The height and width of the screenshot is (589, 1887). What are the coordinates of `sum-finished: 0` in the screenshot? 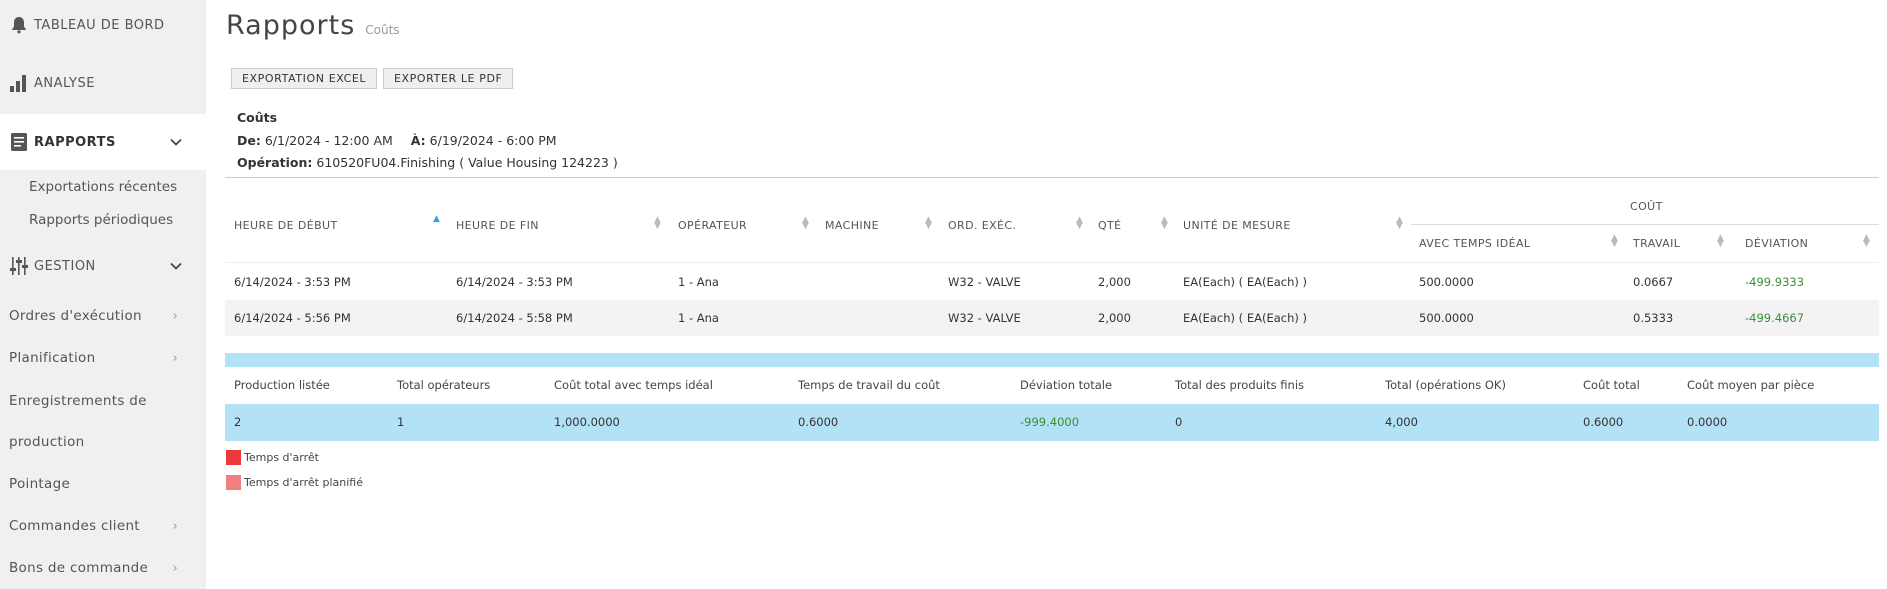 It's located at (1179, 422).